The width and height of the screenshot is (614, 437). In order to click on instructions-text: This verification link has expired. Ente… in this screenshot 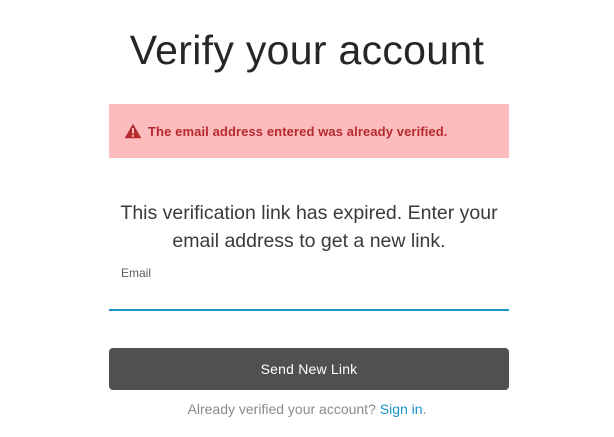, I will do `click(309, 227)`.